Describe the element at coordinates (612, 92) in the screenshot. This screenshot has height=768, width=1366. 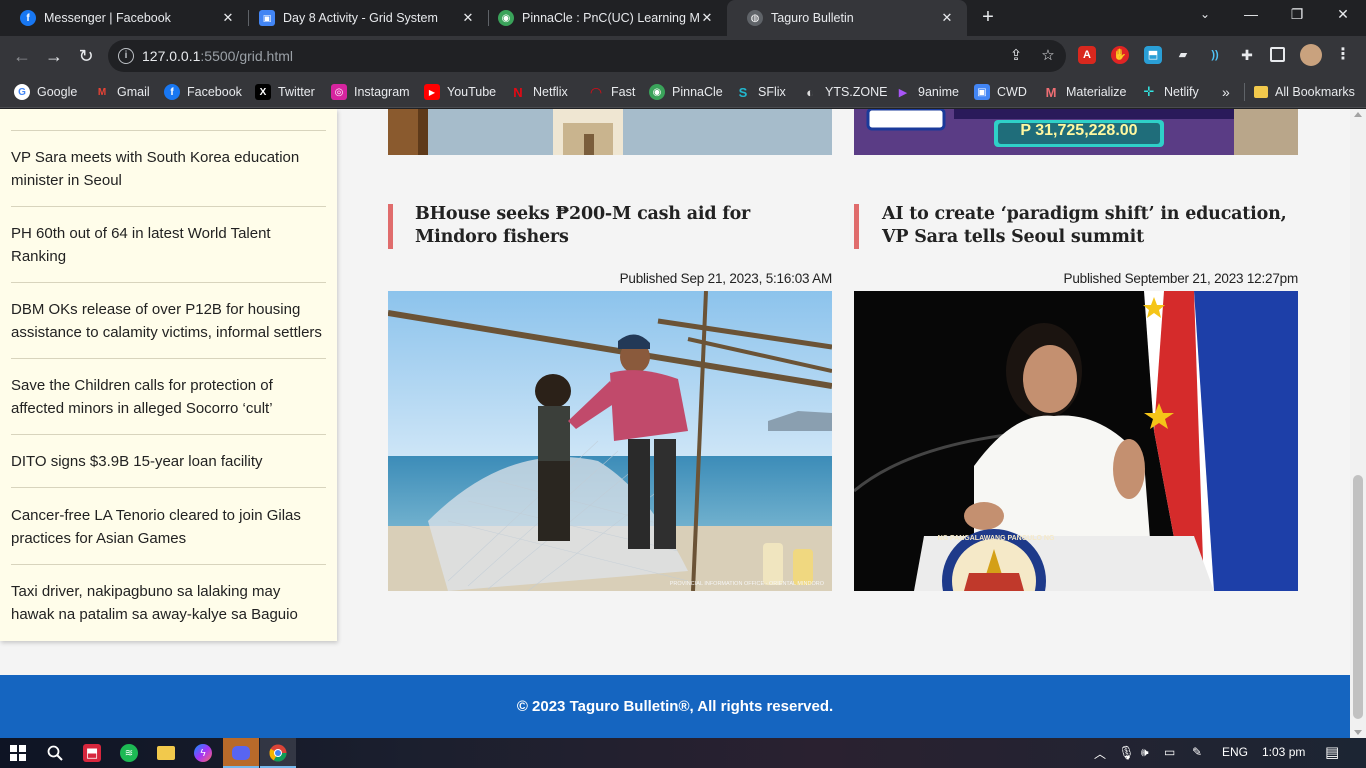
I see `bookmark-fast: ◠ Fast` at that location.